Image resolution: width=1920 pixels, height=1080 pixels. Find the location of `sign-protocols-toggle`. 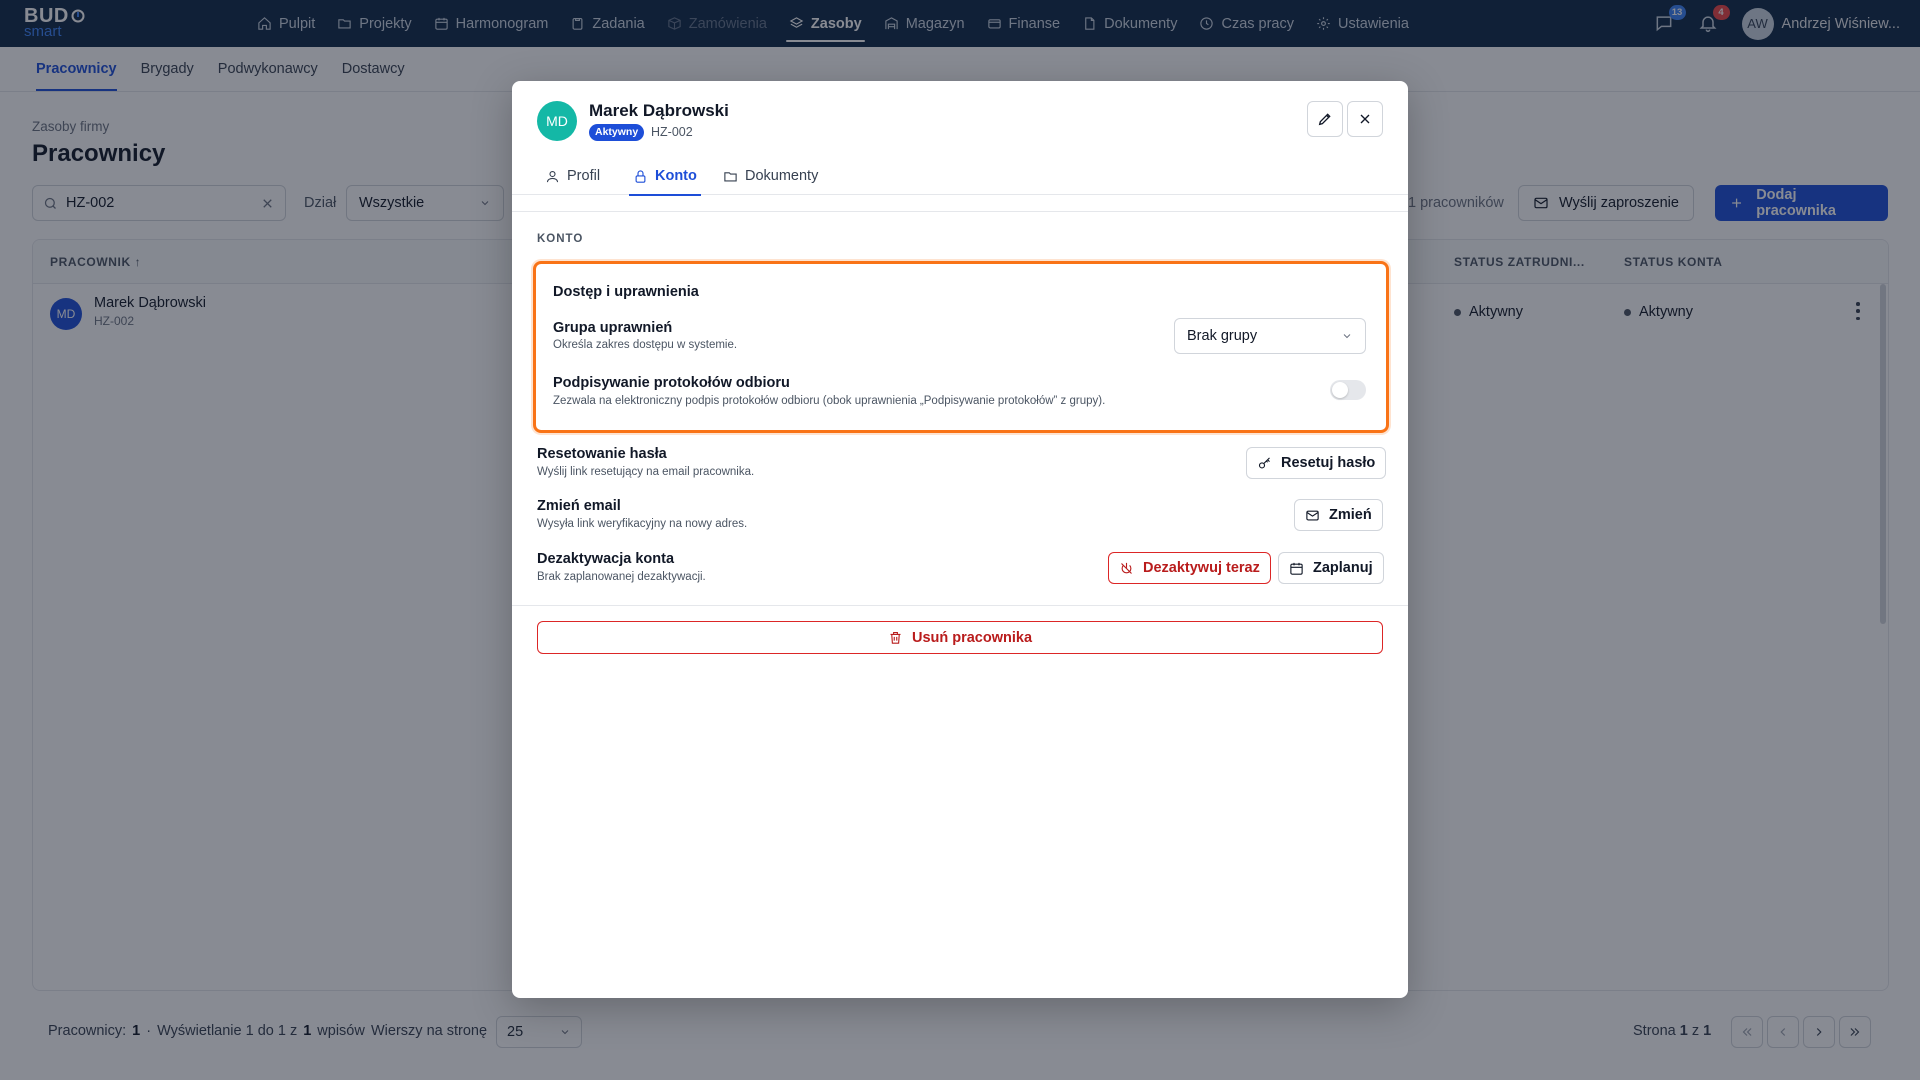

sign-protocols-toggle is located at coordinates (1348, 390).